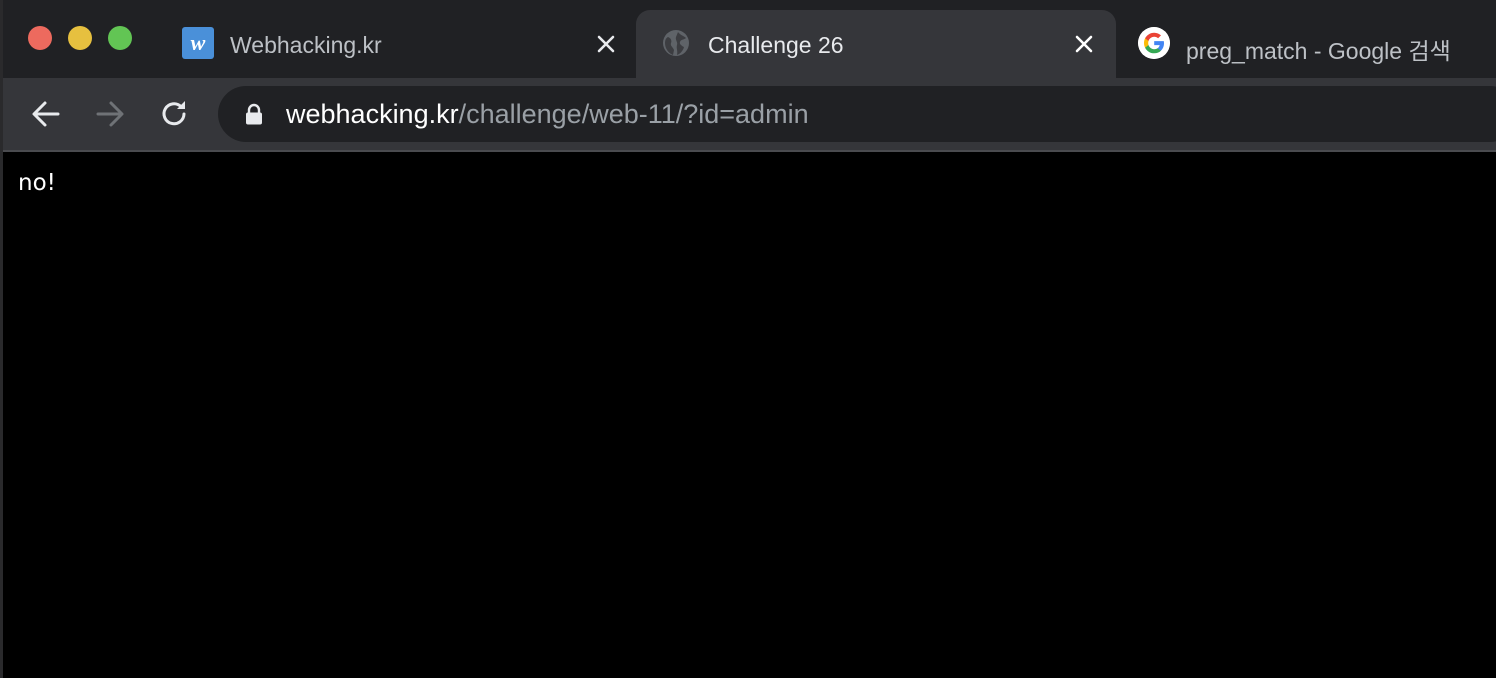 The width and height of the screenshot is (1496, 678). Describe the element at coordinates (37, 183) in the screenshot. I see `page-body-text: no!` at that location.